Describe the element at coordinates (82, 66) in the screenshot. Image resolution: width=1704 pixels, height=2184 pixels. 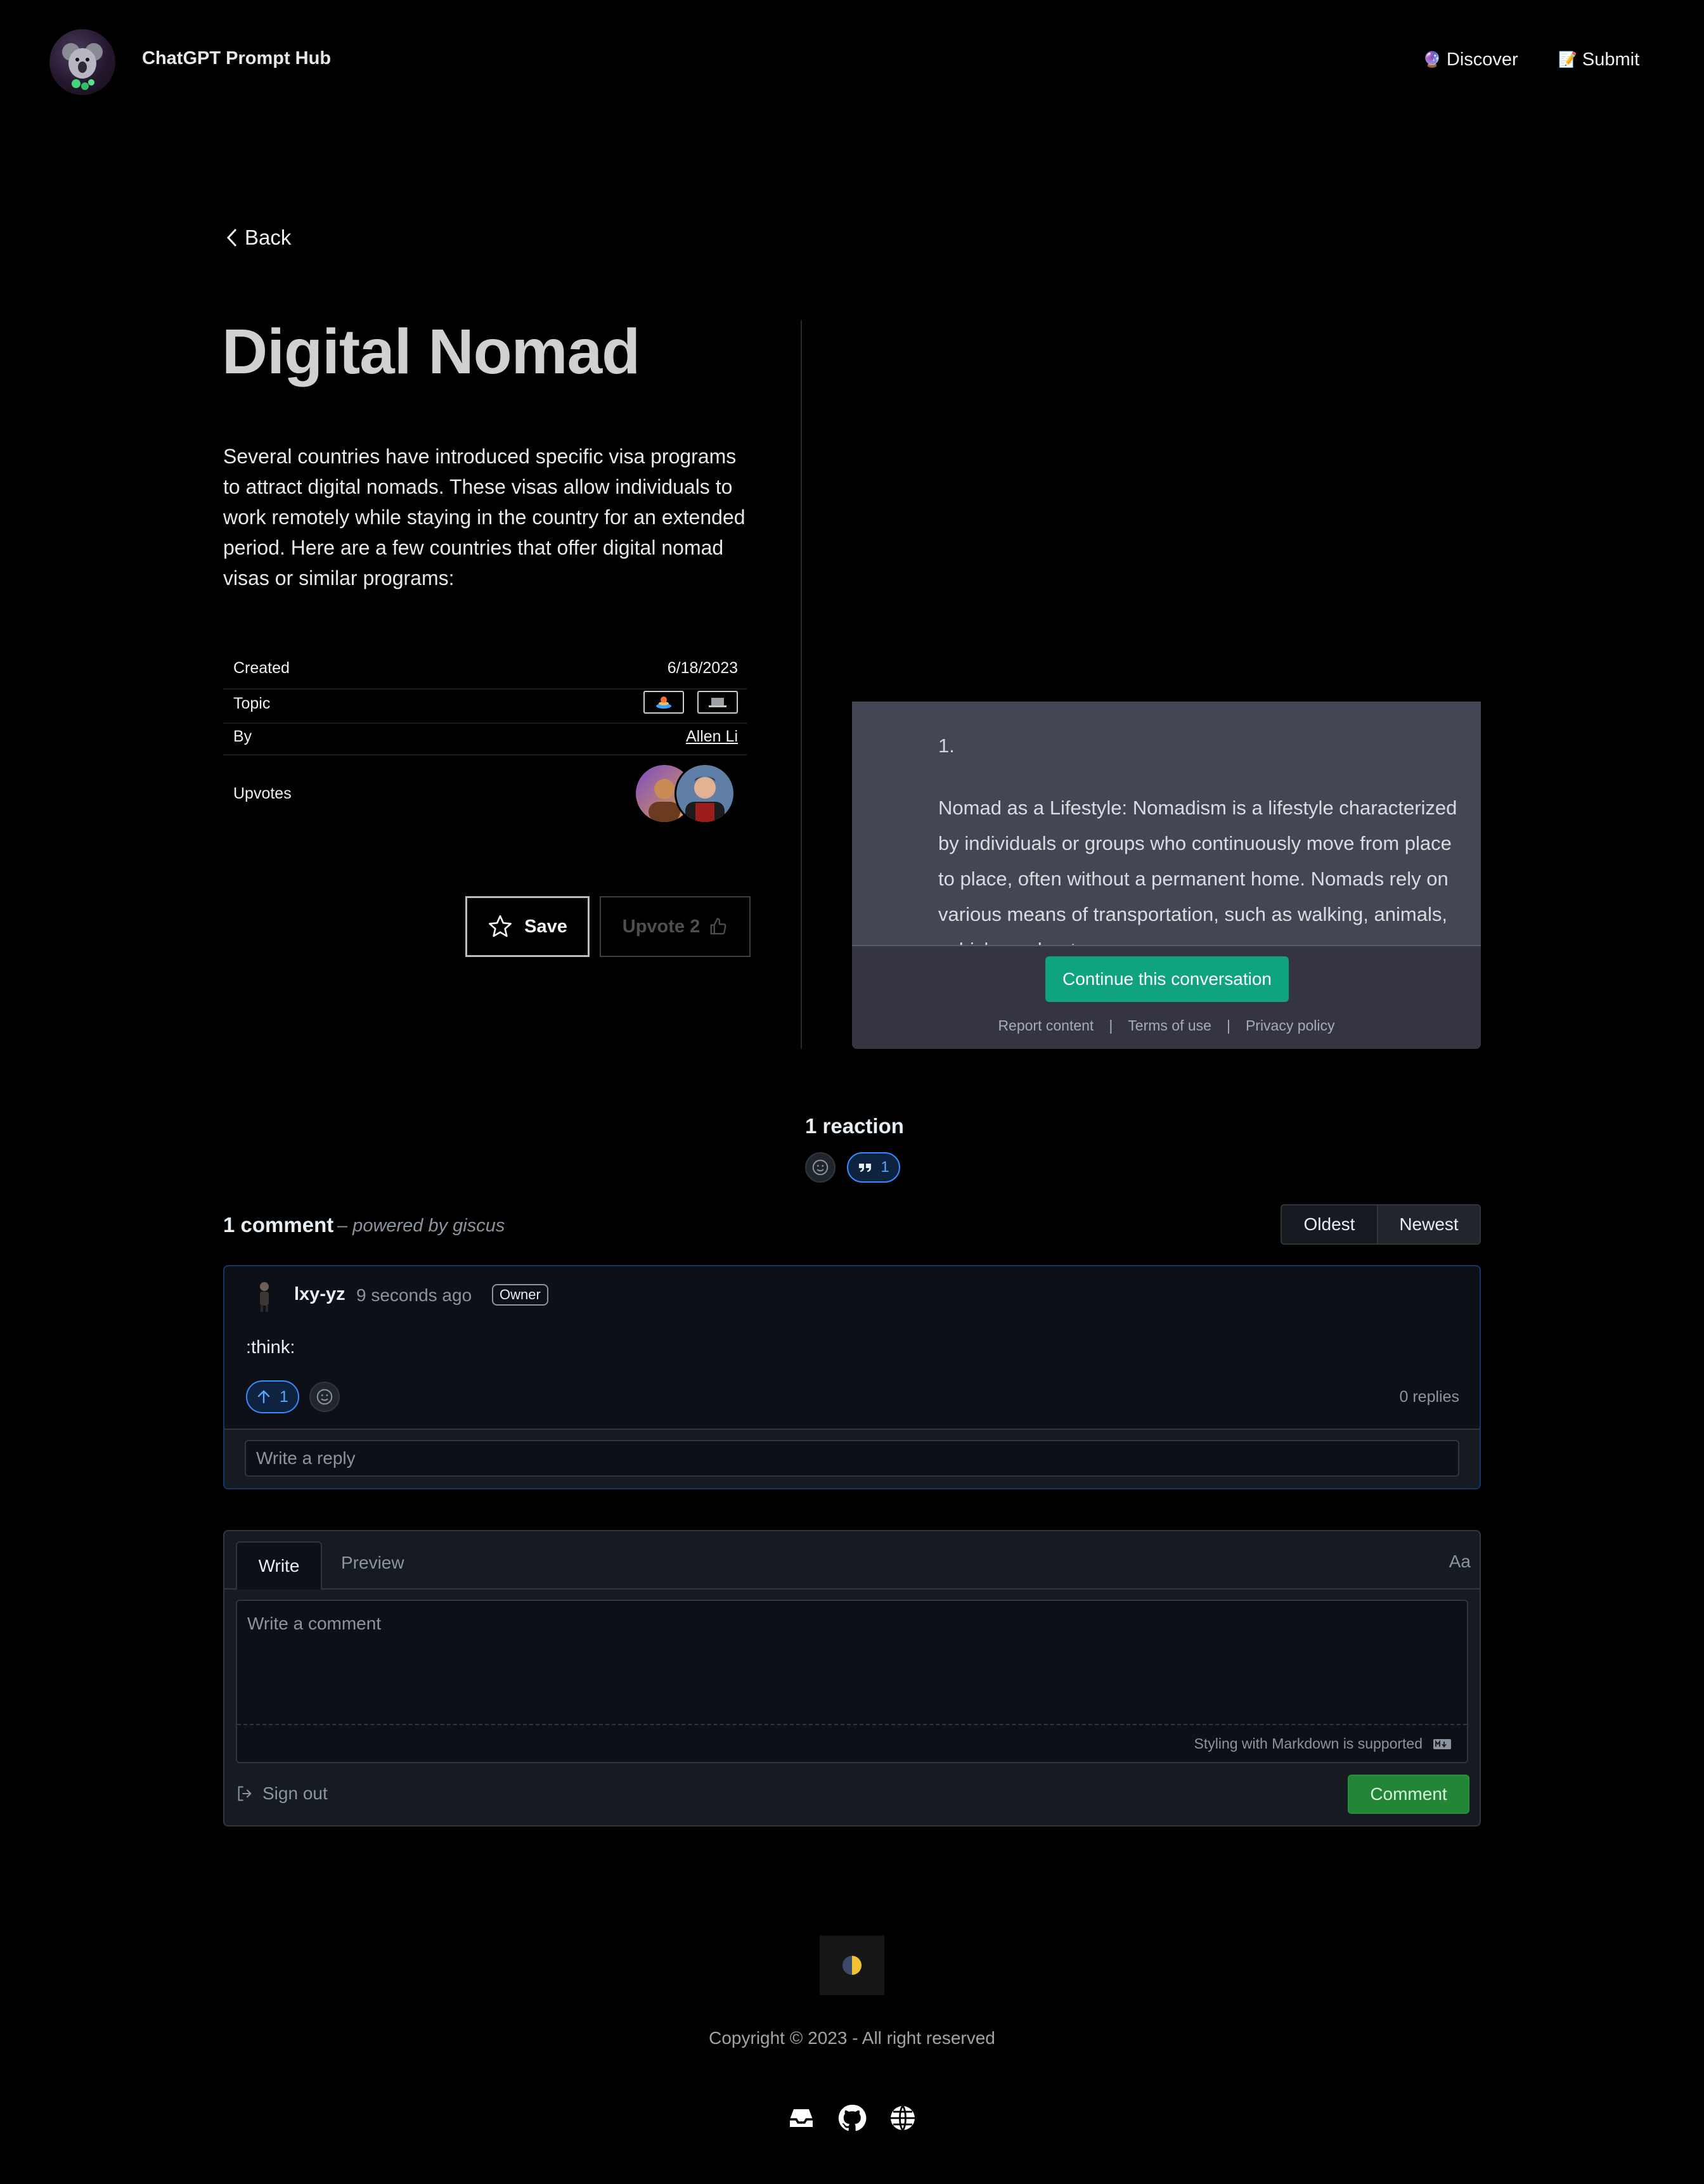
I see `koala-logo-icon` at that location.